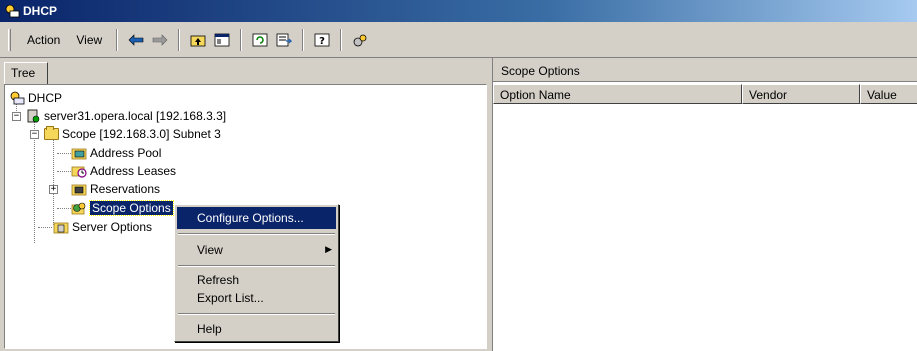 Image resolution: width=917 pixels, height=351 pixels. What do you see at coordinates (160, 40) in the screenshot?
I see `forward-arrow-icon` at bounding box center [160, 40].